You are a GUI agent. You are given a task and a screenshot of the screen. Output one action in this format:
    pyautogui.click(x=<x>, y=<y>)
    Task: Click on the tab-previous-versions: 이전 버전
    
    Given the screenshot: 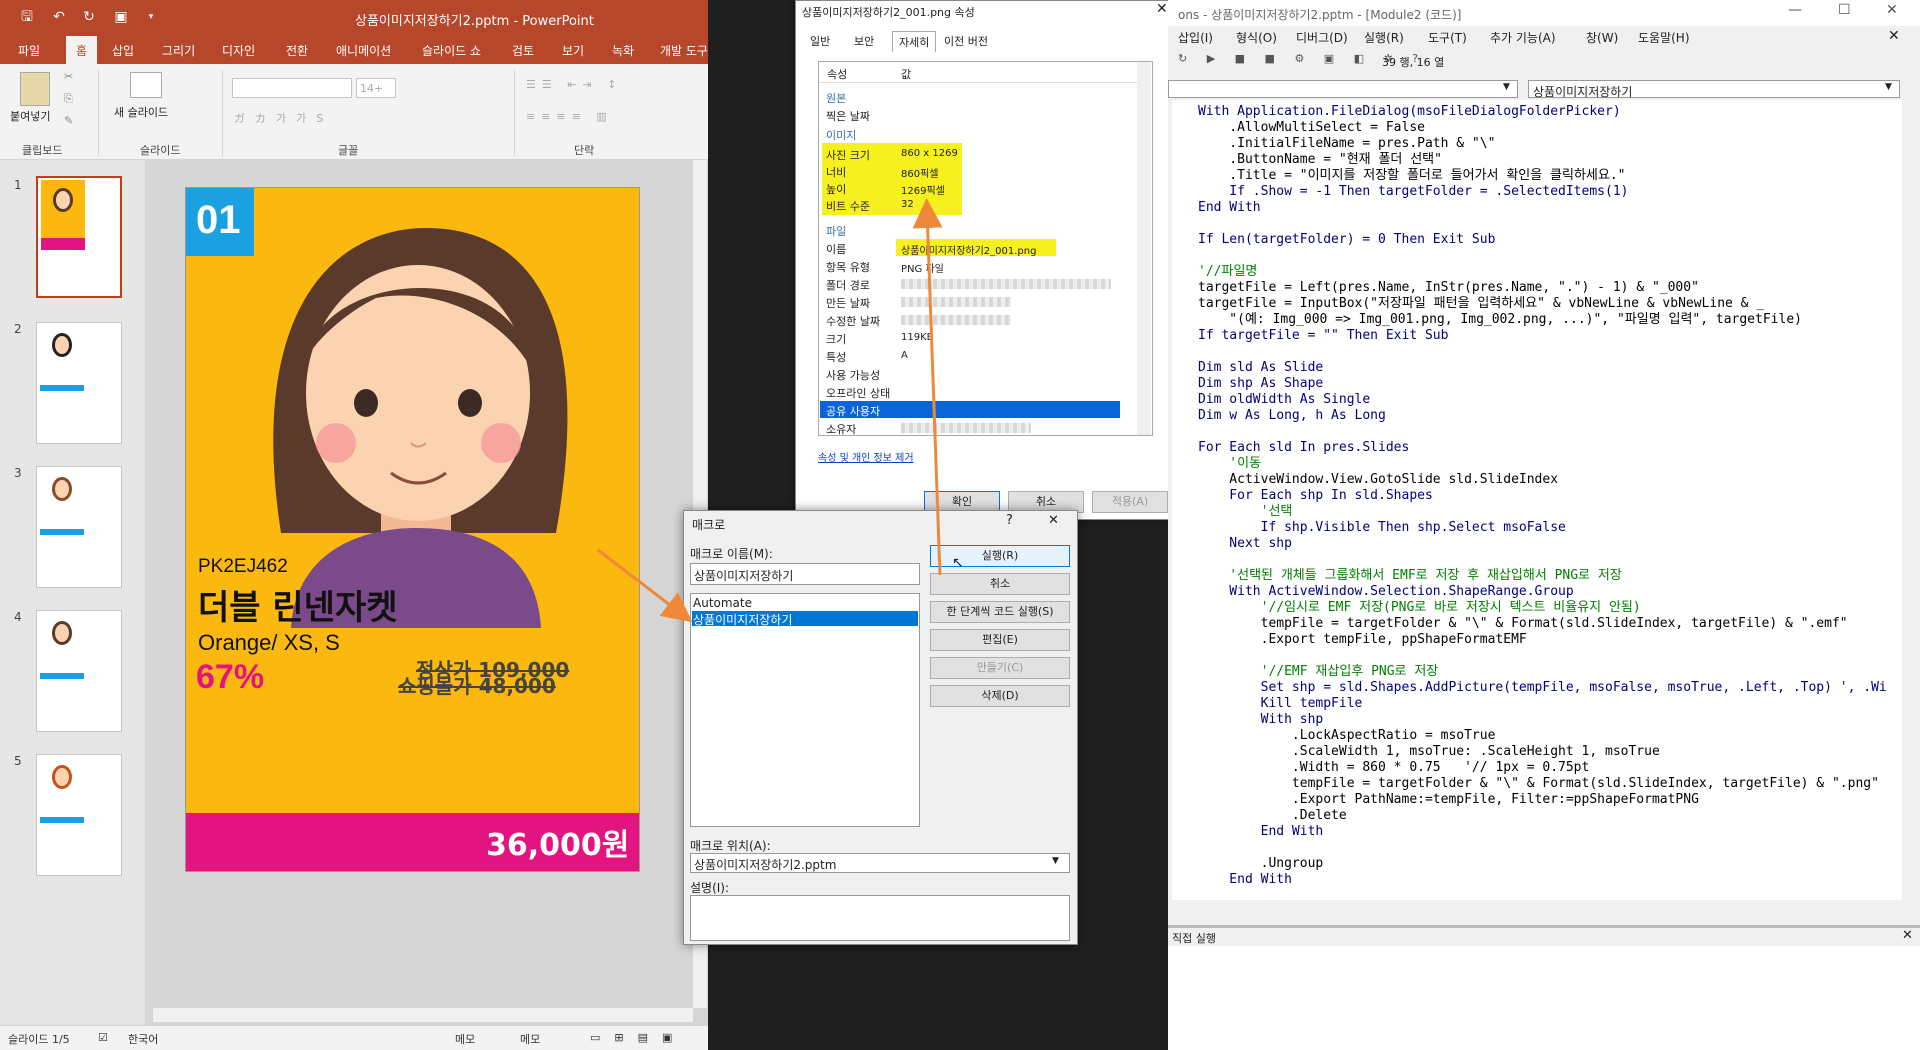 What is the action you would take?
    pyautogui.click(x=966, y=41)
    